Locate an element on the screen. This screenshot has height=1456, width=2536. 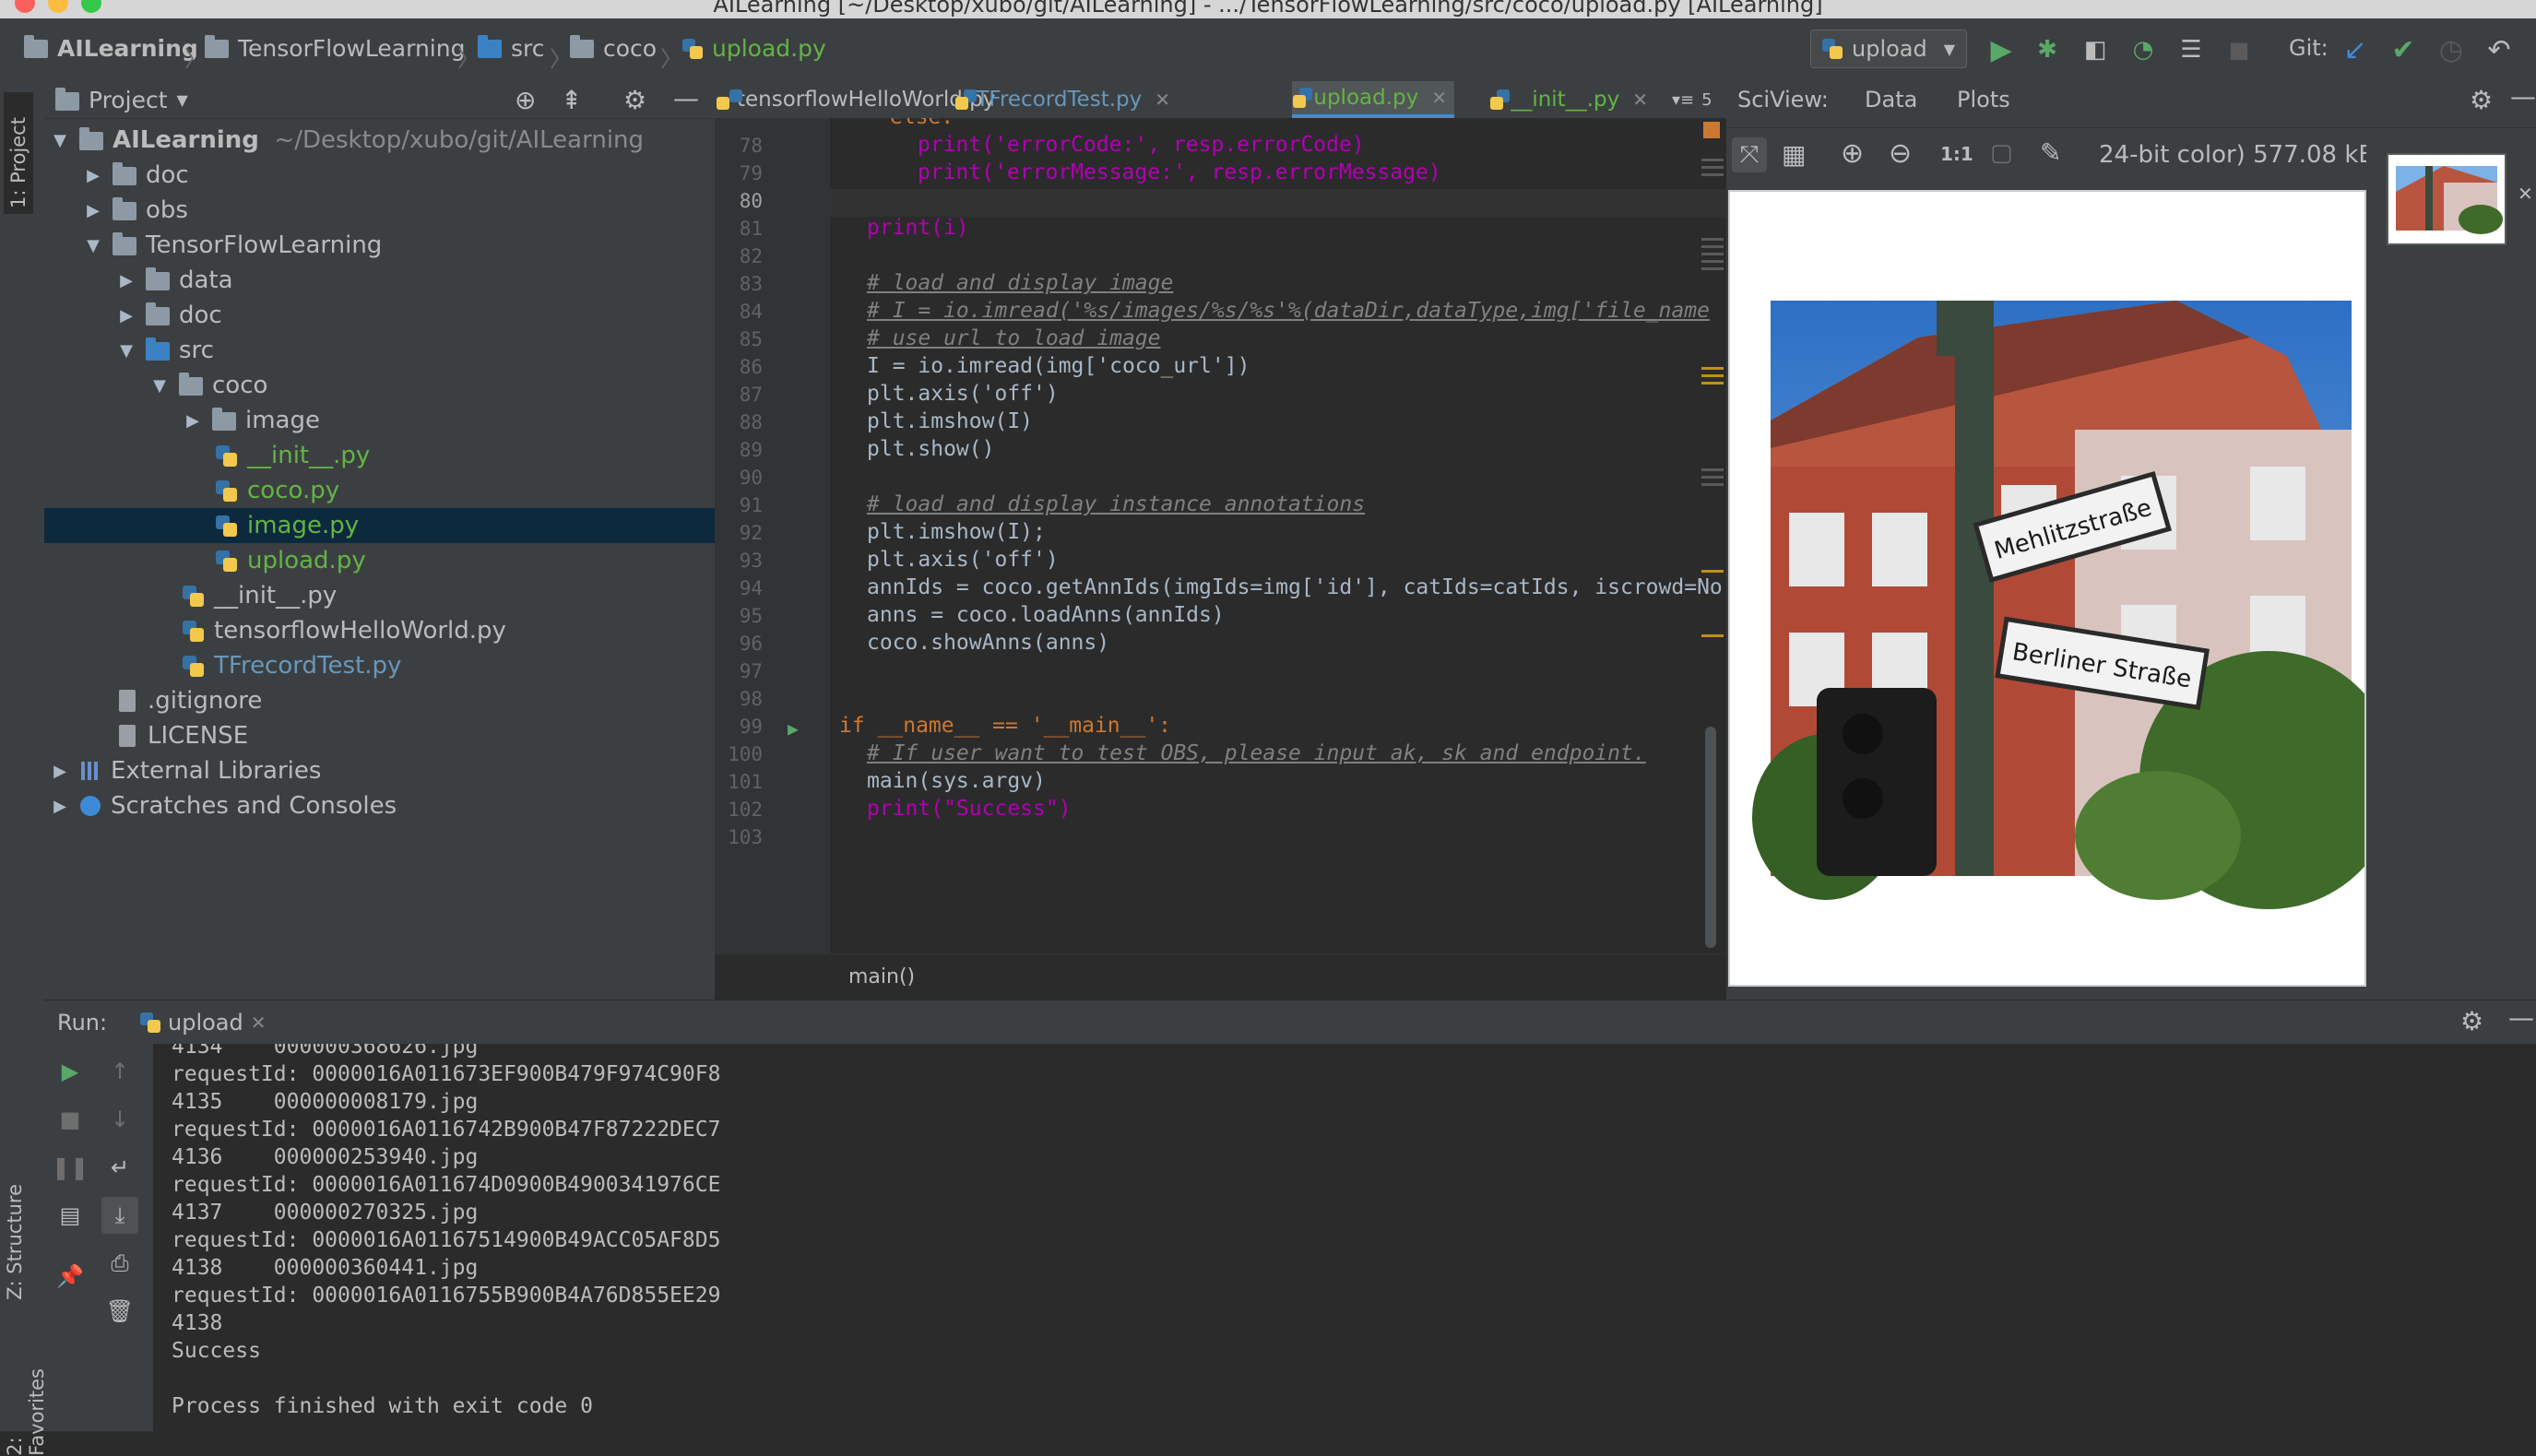
tree-item-obs: ▶ obs is located at coordinates (398, 210).